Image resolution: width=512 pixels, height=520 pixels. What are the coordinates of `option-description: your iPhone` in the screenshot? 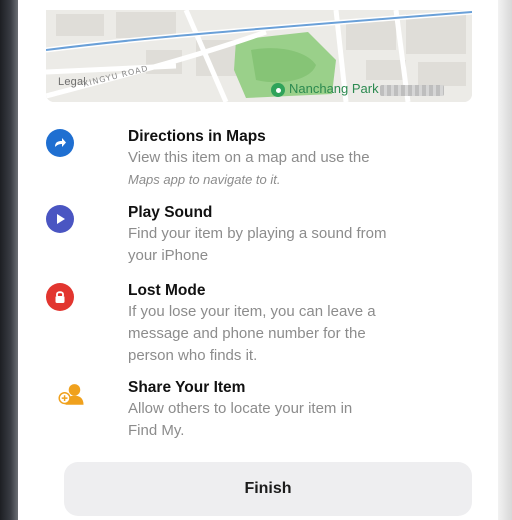 It's located at (168, 255).